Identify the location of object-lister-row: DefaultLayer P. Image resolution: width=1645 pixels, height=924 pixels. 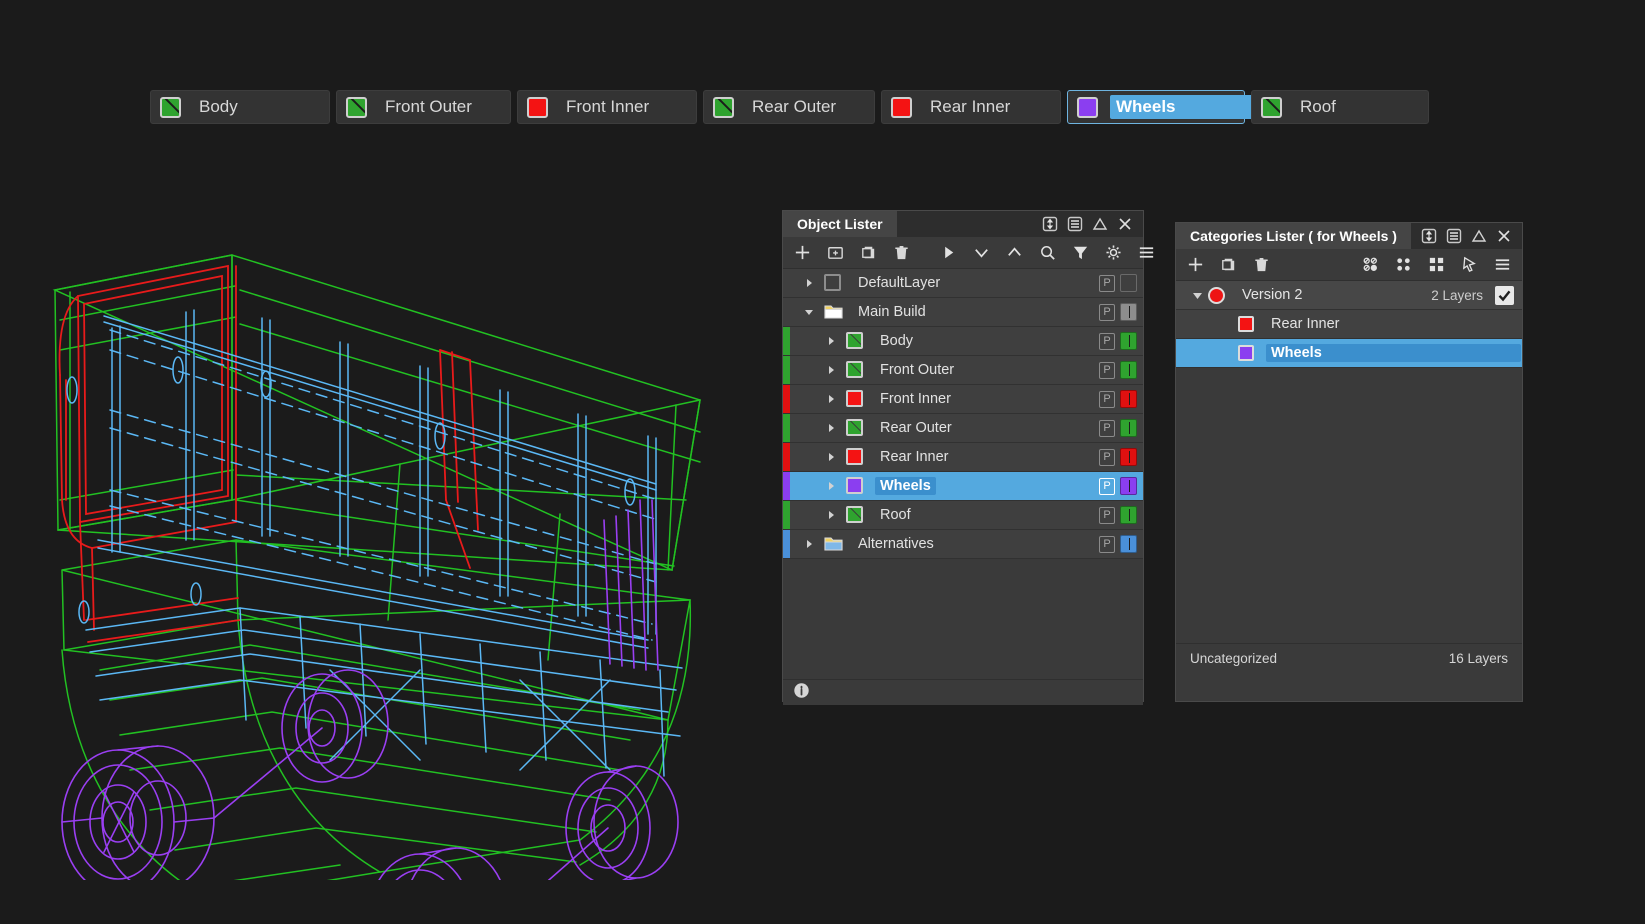
(963, 283).